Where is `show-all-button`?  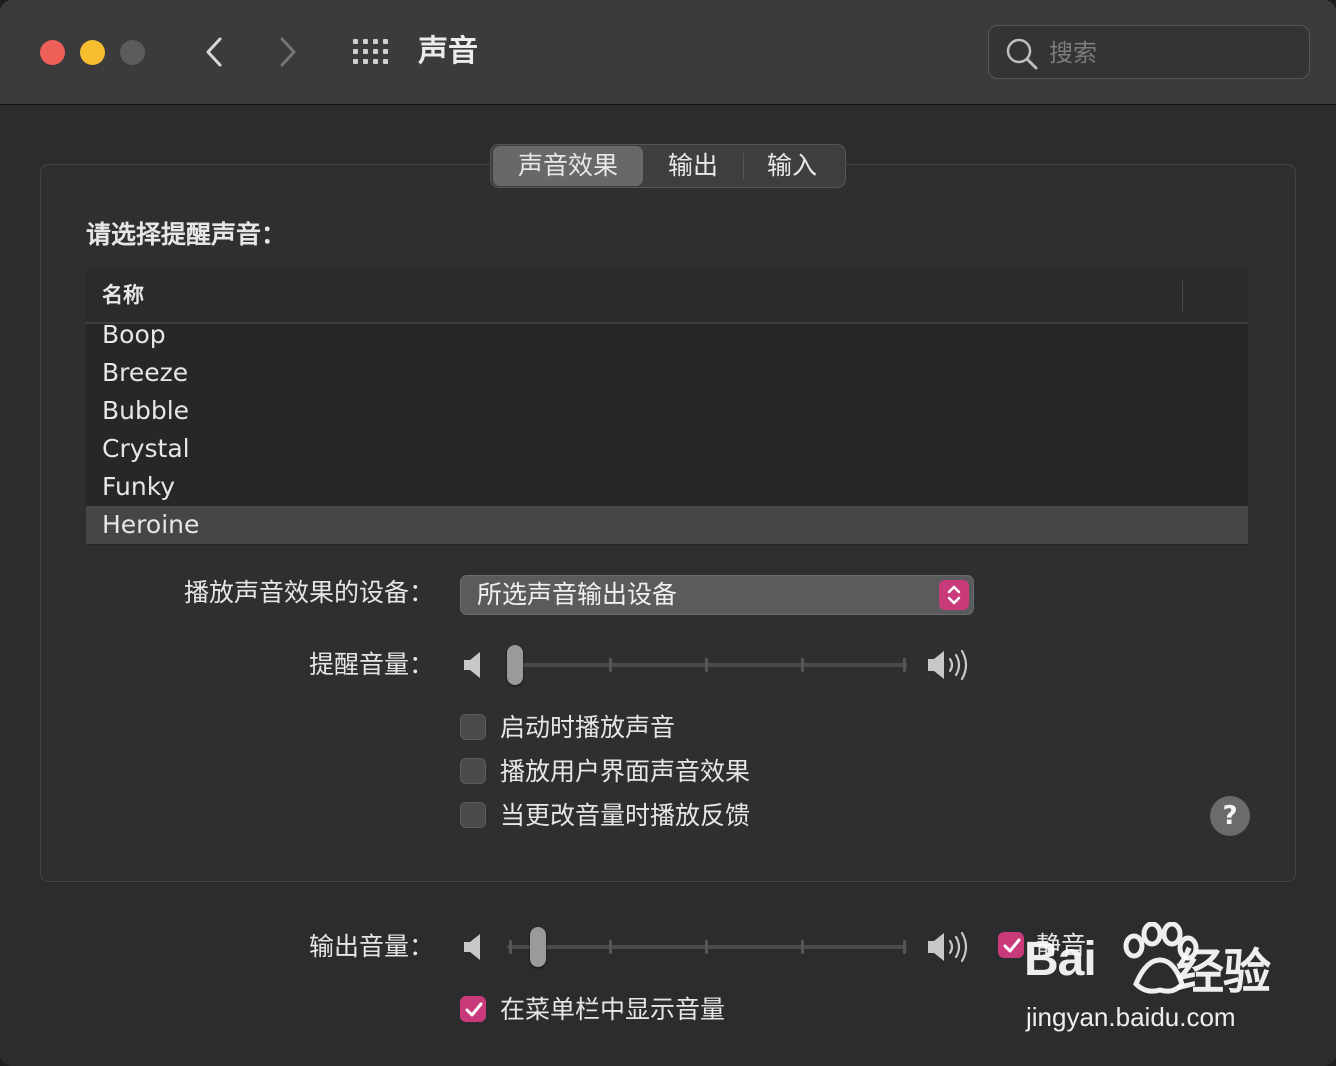
show-all-button is located at coordinates (371, 52).